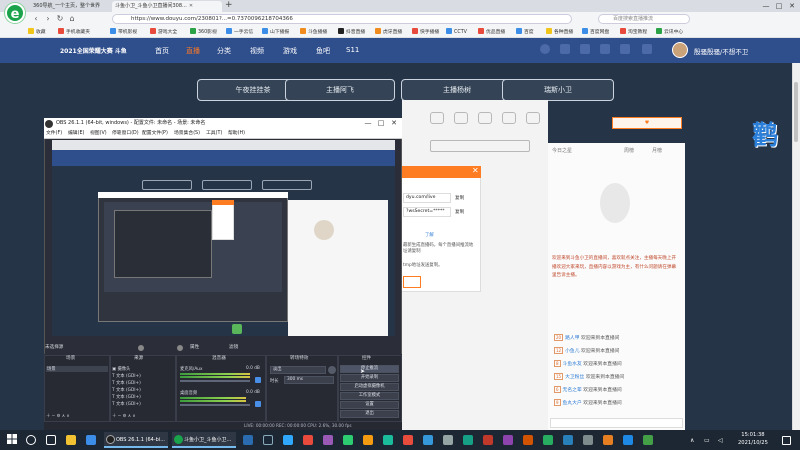  Describe the element at coordinates (191, 6) in the screenshot. I see `tab-close-icon: ✕` at that location.